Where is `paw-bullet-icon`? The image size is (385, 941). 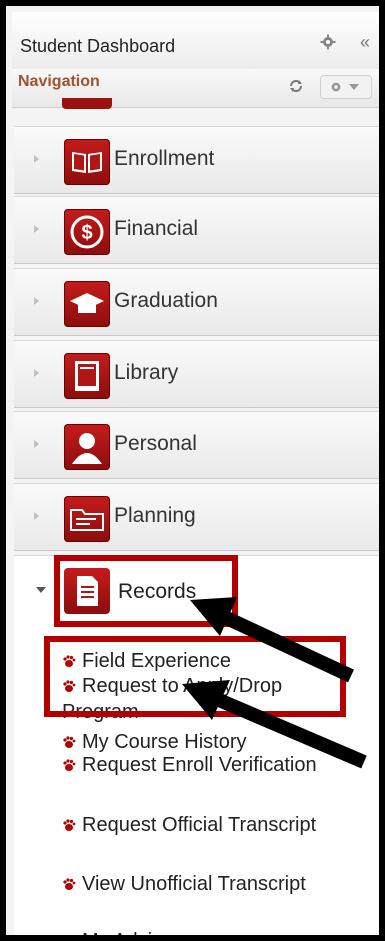 paw-bullet-icon is located at coordinates (69, 937).